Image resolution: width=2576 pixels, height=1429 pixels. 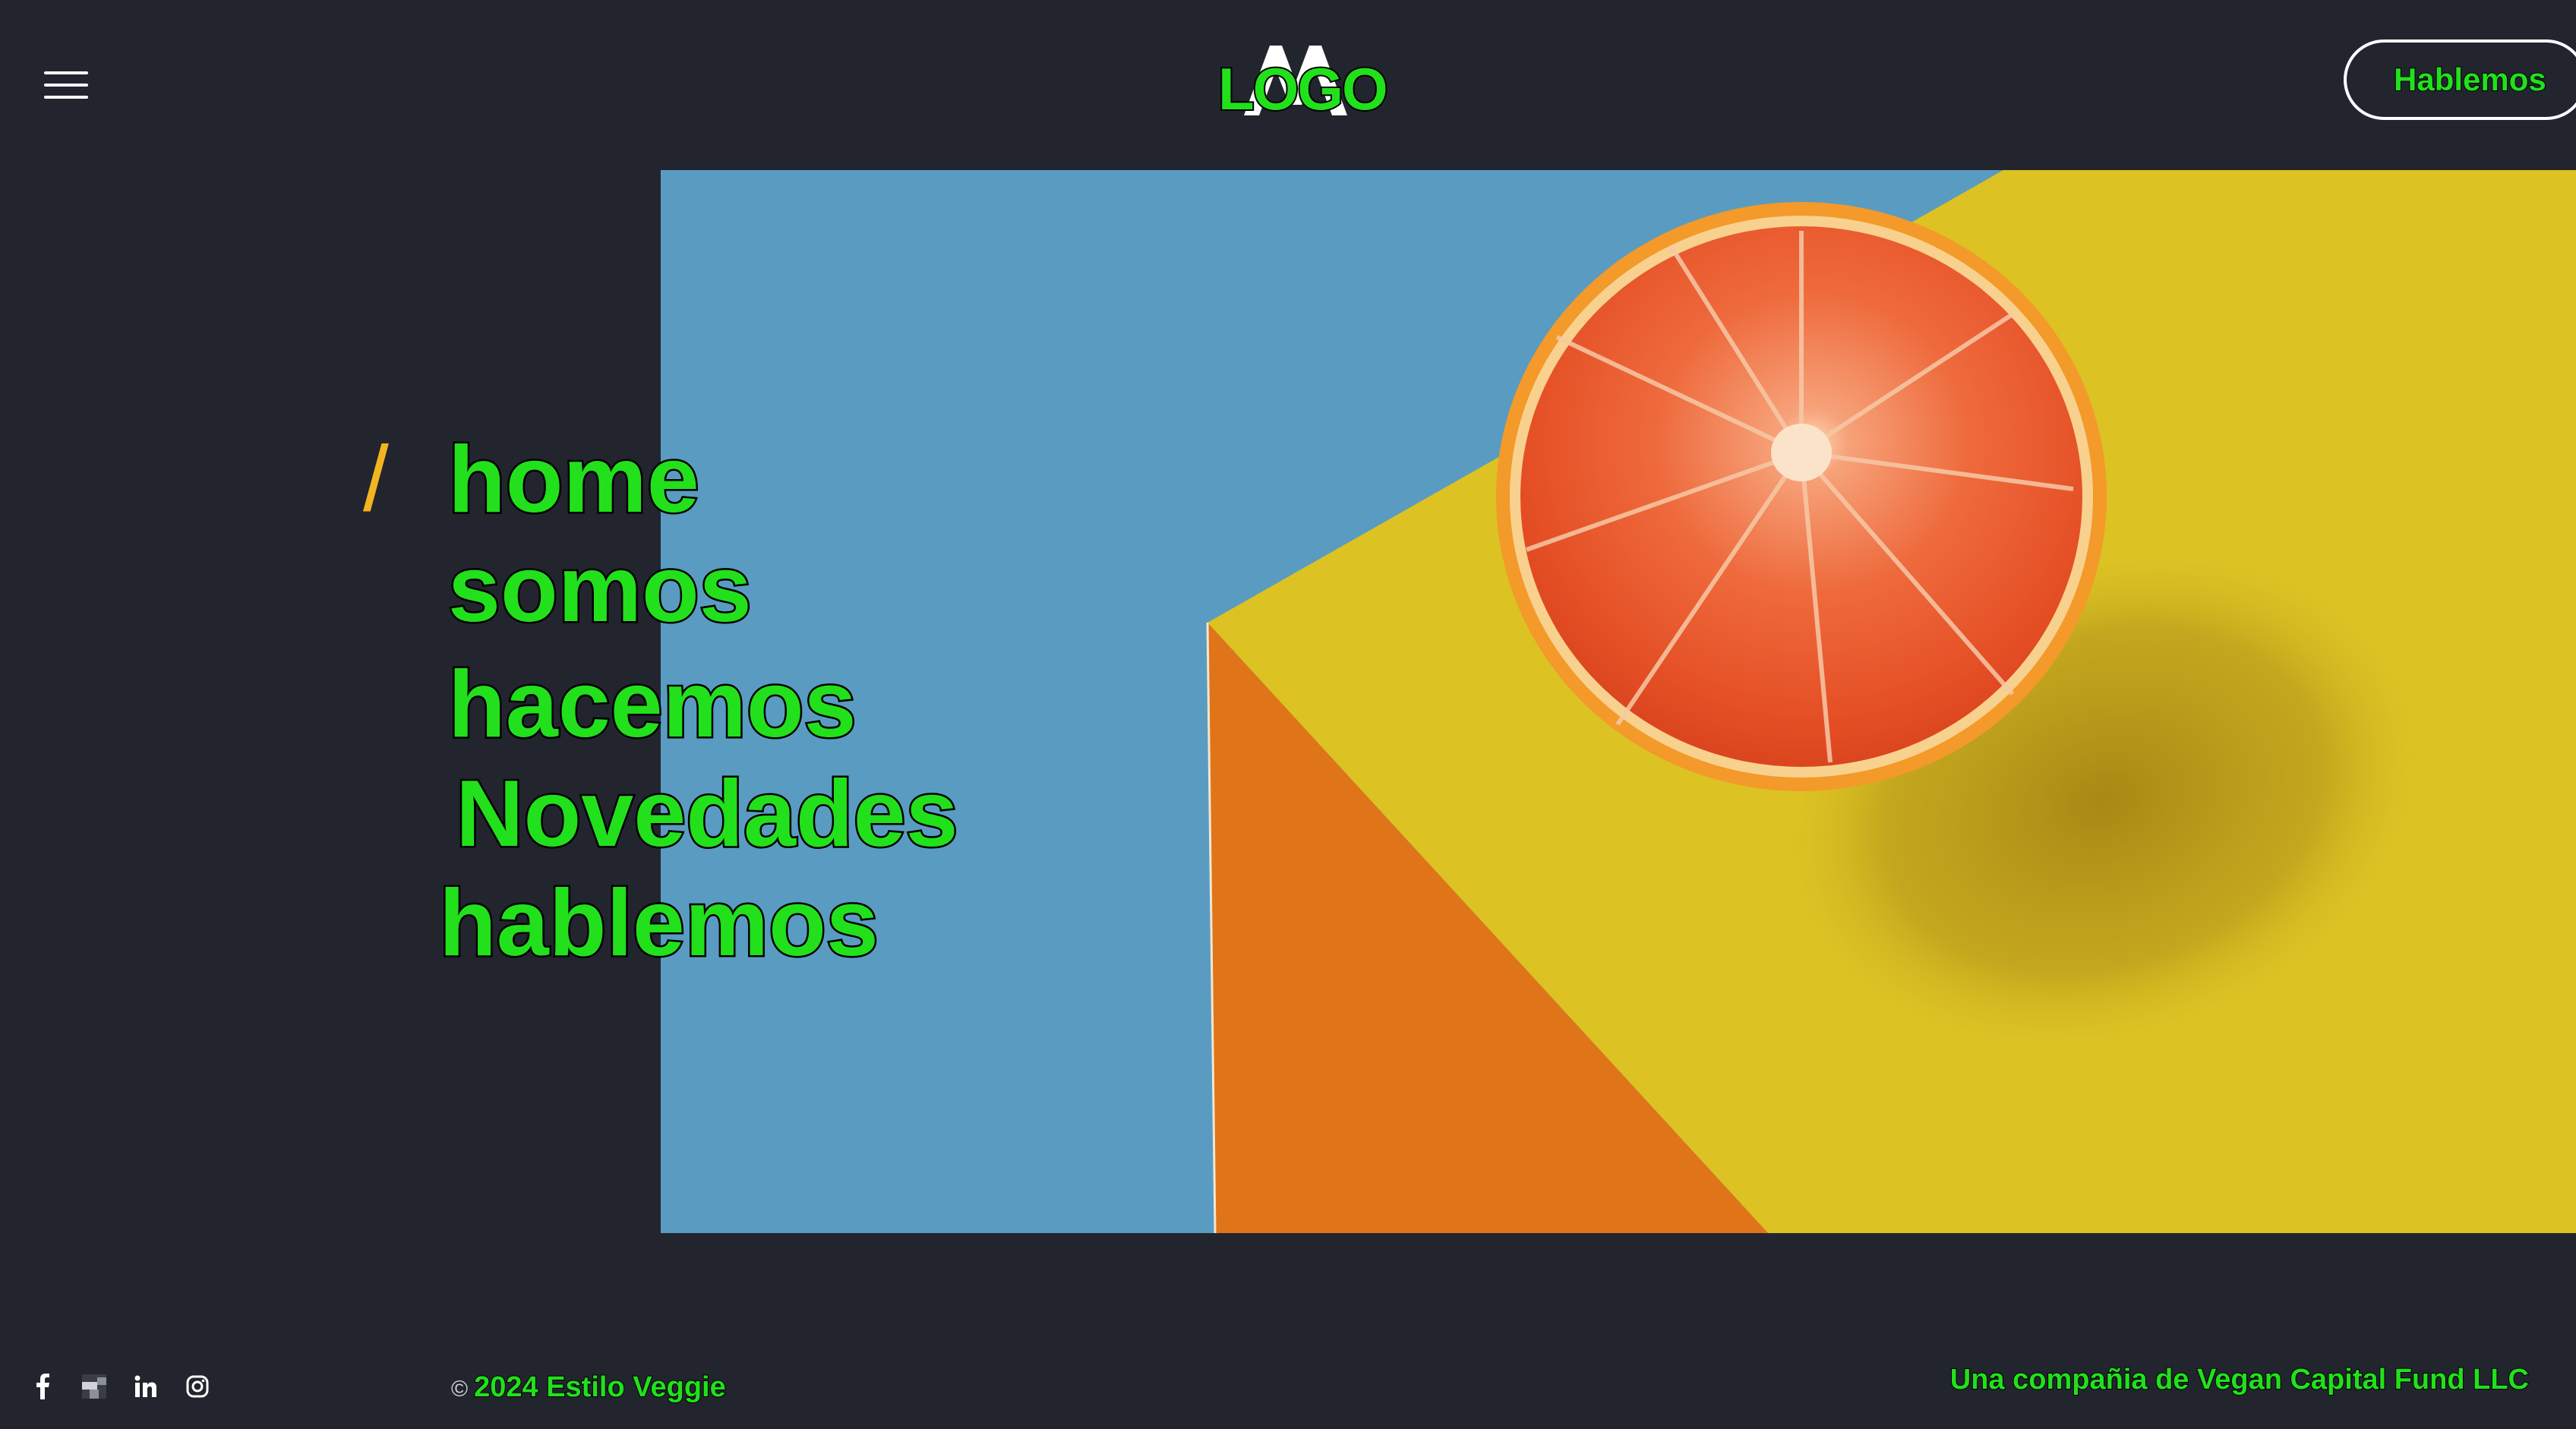 I want to click on logo-text: LOGO, so click(x=1303, y=89).